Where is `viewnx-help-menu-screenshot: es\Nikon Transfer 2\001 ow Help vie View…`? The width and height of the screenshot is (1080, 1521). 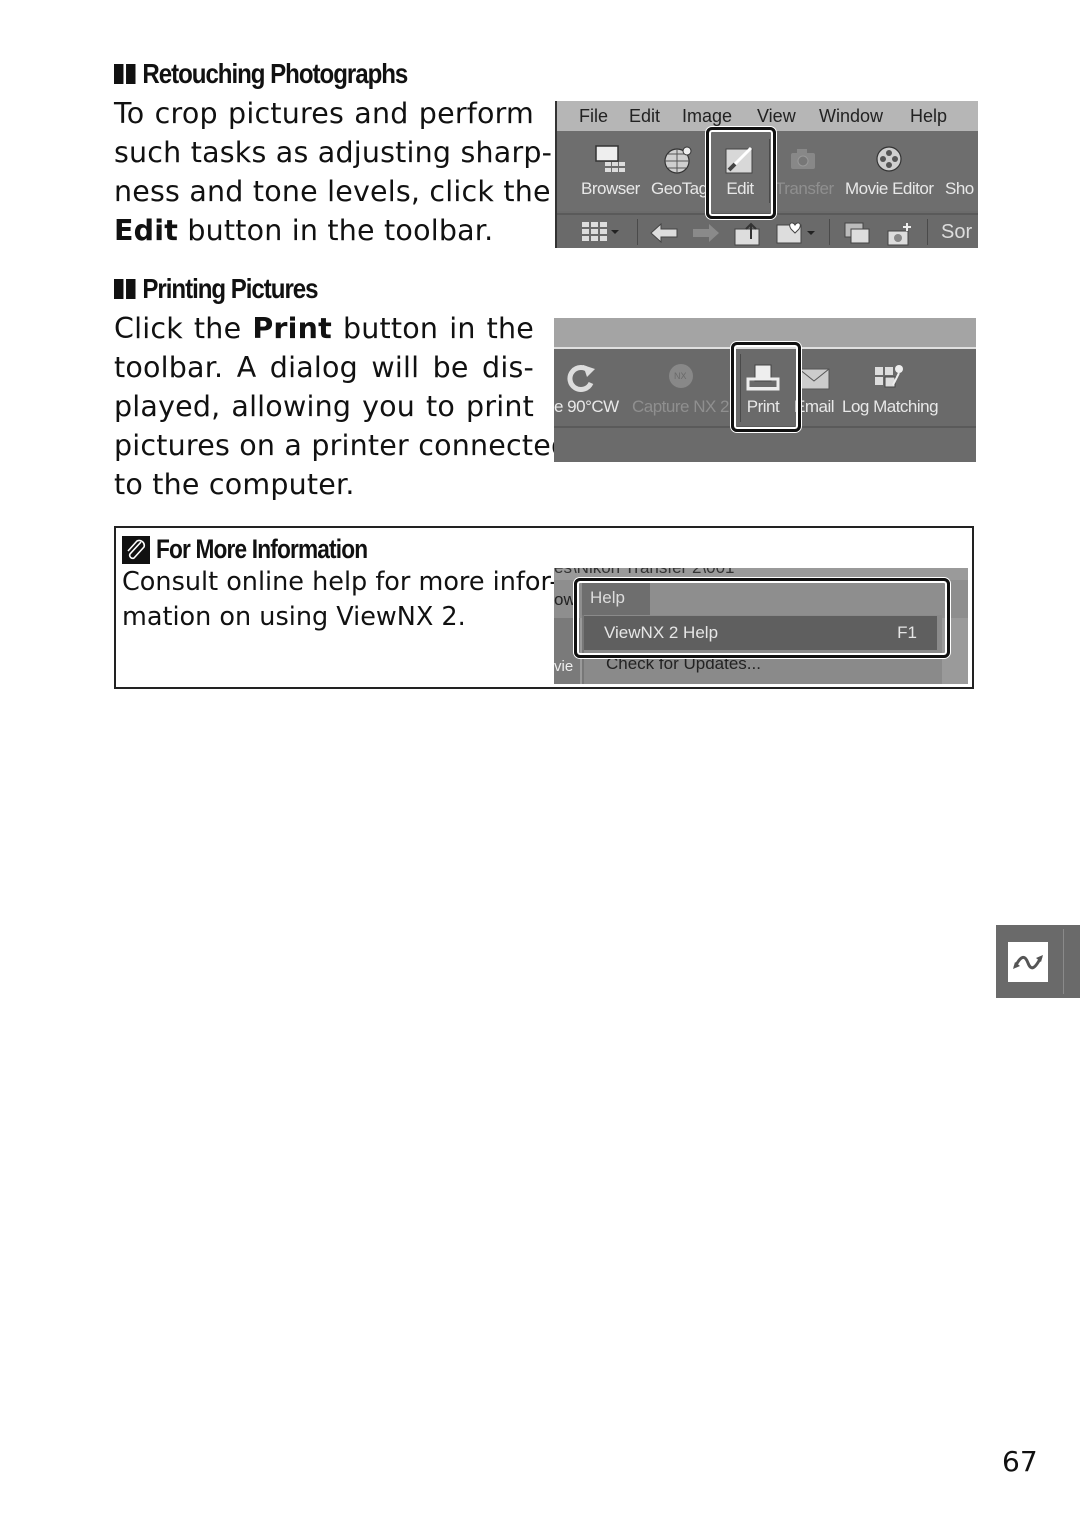 viewnx-help-menu-screenshot: es\Nikon Transfer 2\001 ow Help vie View… is located at coordinates (761, 626).